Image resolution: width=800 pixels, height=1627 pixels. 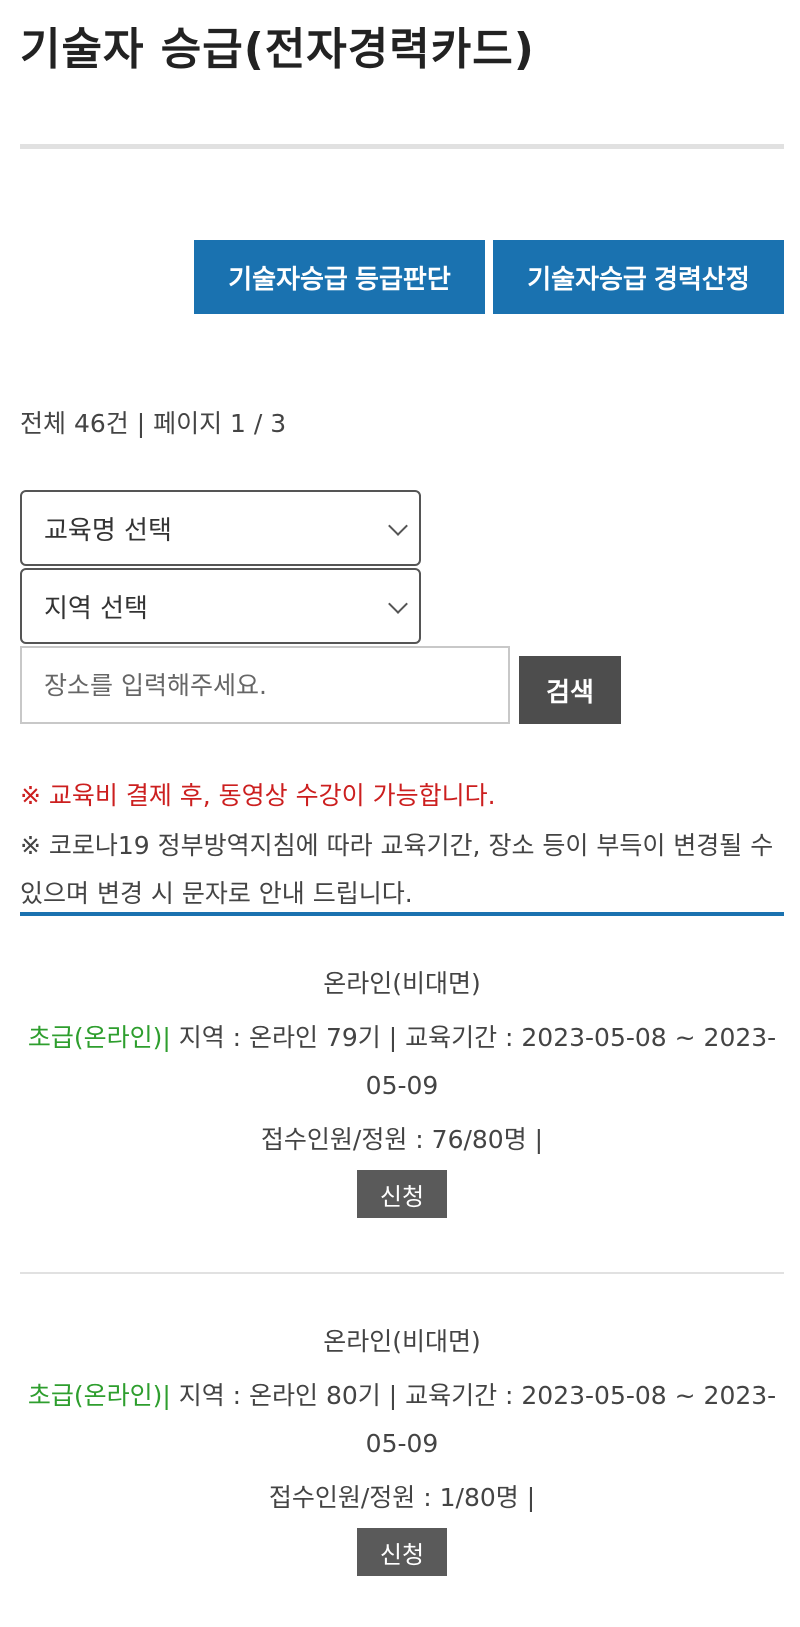 I want to click on place-search-input, so click(x=265, y=685).